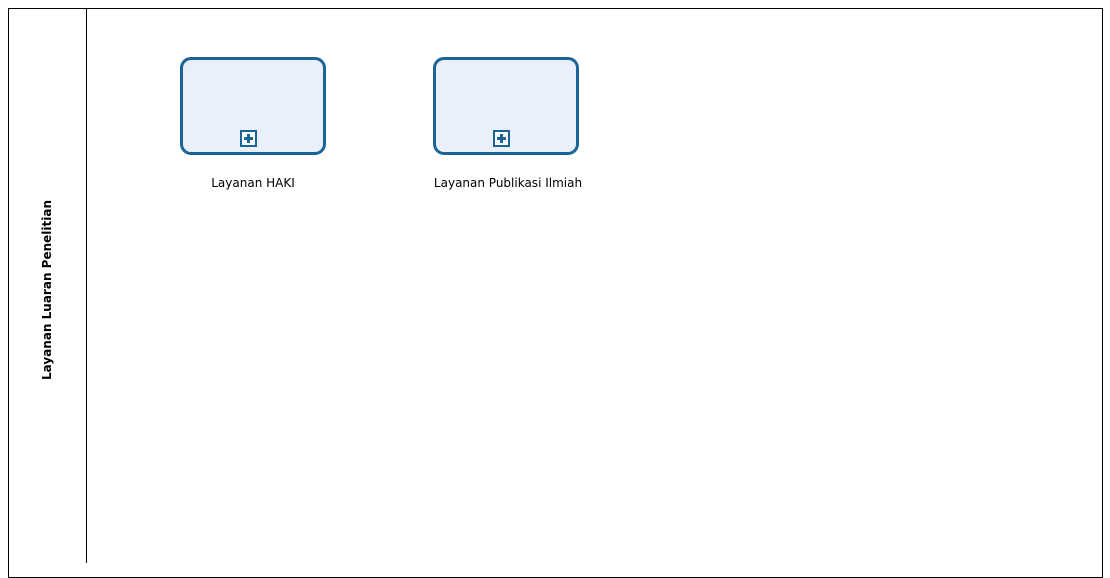 The image size is (1110, 578). Describe the element at coordinates (508, 183) in the screenshot. I see `subprocess-label: Layanan Publikasi Ilmiah` at that location.